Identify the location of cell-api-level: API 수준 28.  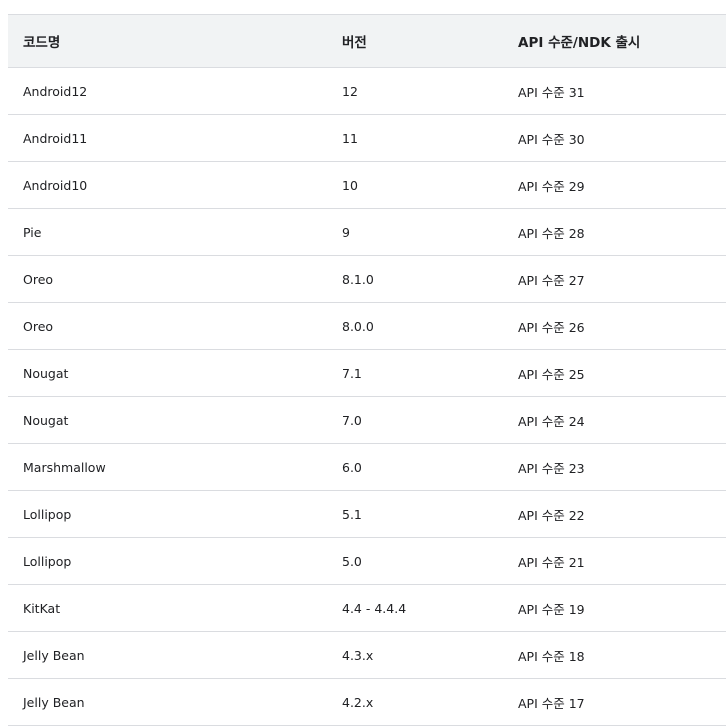
(614, 232).